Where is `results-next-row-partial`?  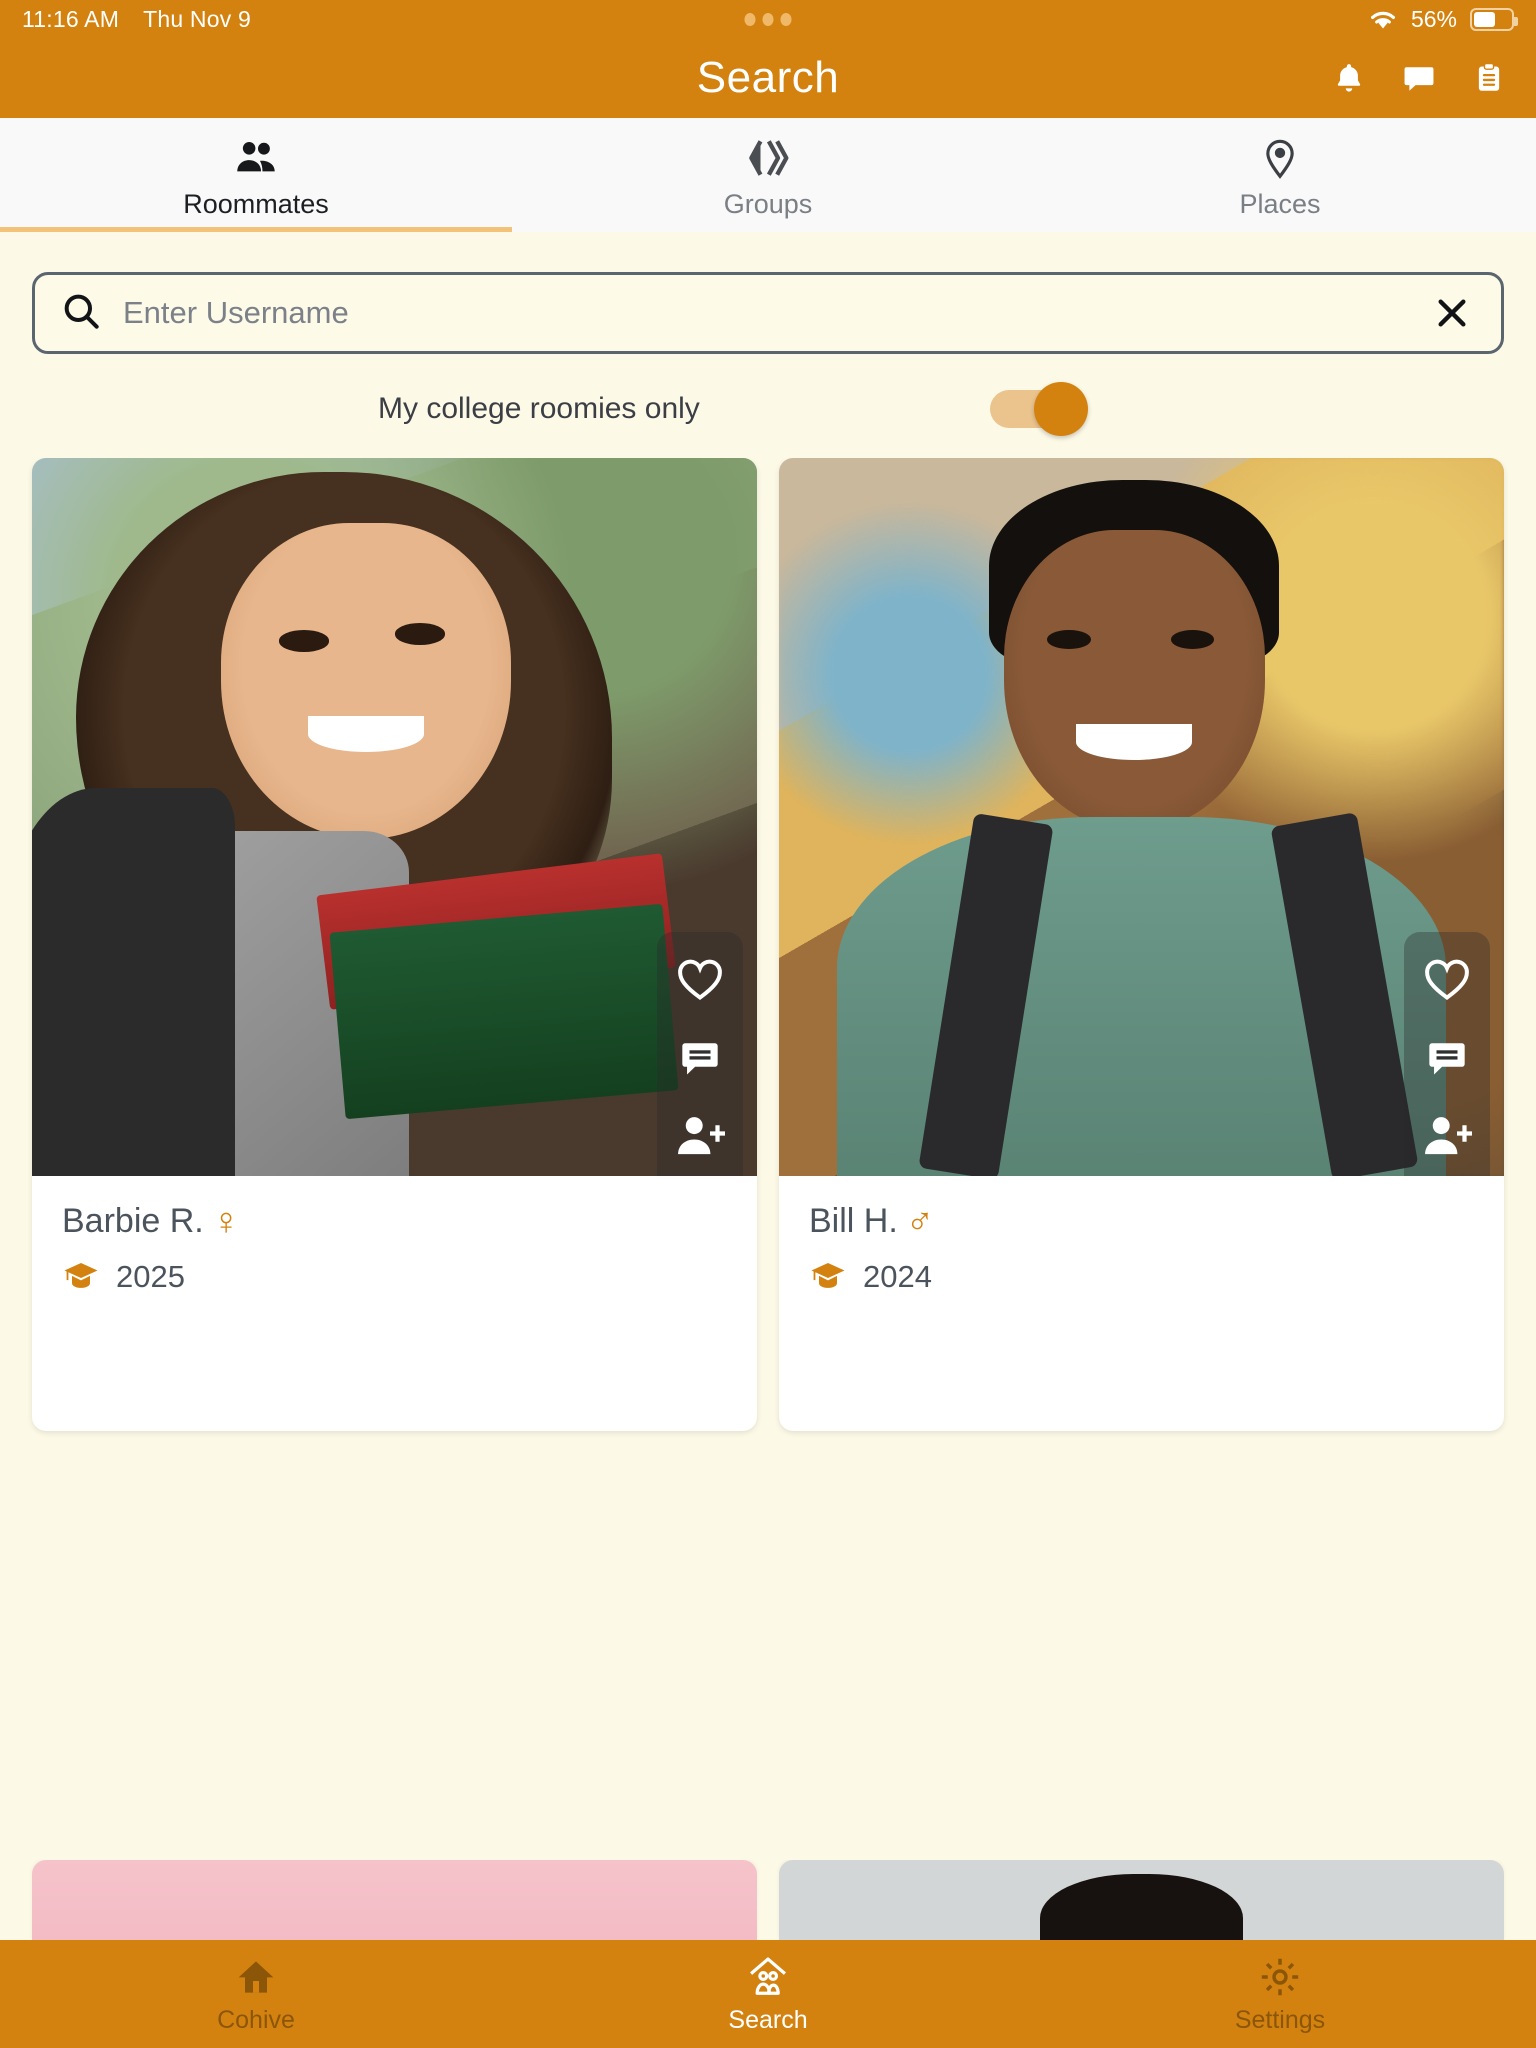
results-next-row-partial is located at coordinates (768, 1900).